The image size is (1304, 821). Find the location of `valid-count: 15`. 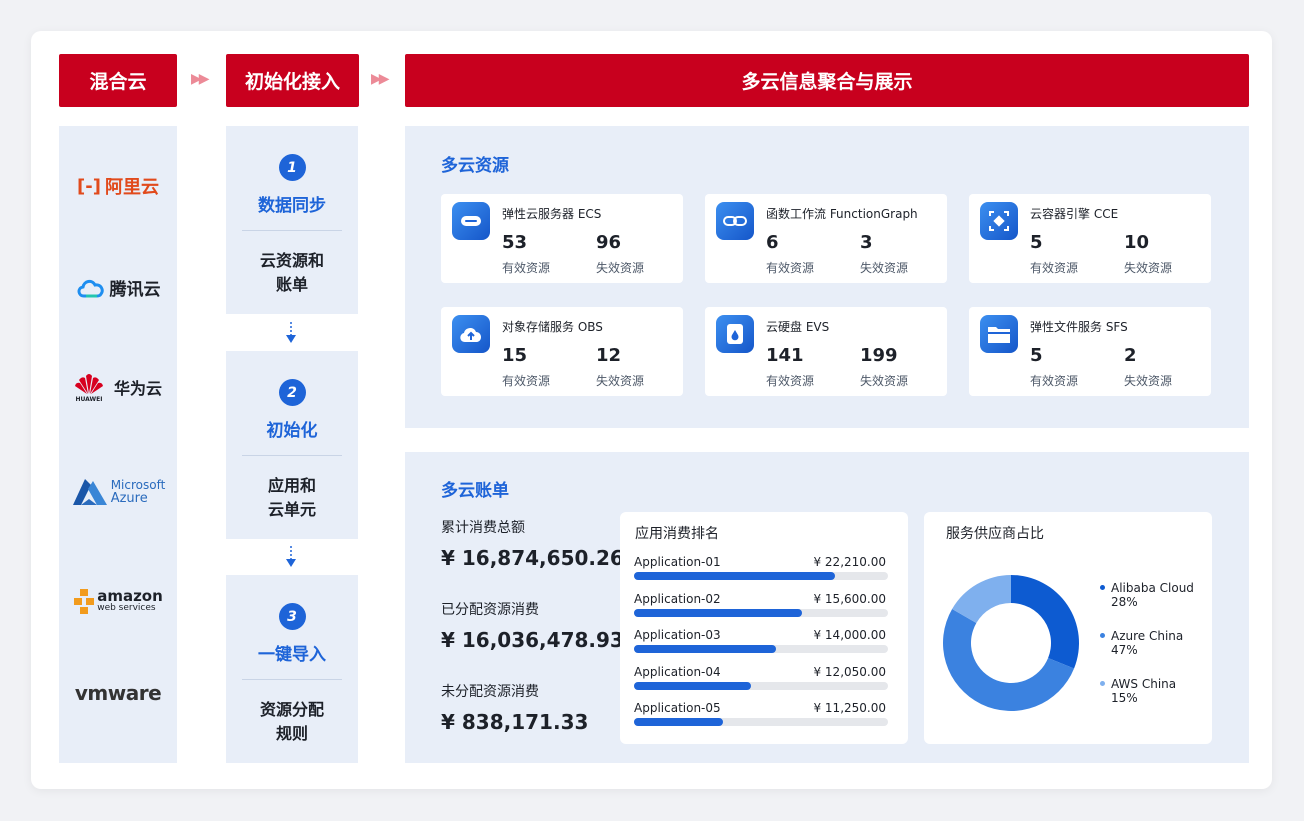

valid-count: 15 is located at coordinates (515, 355).